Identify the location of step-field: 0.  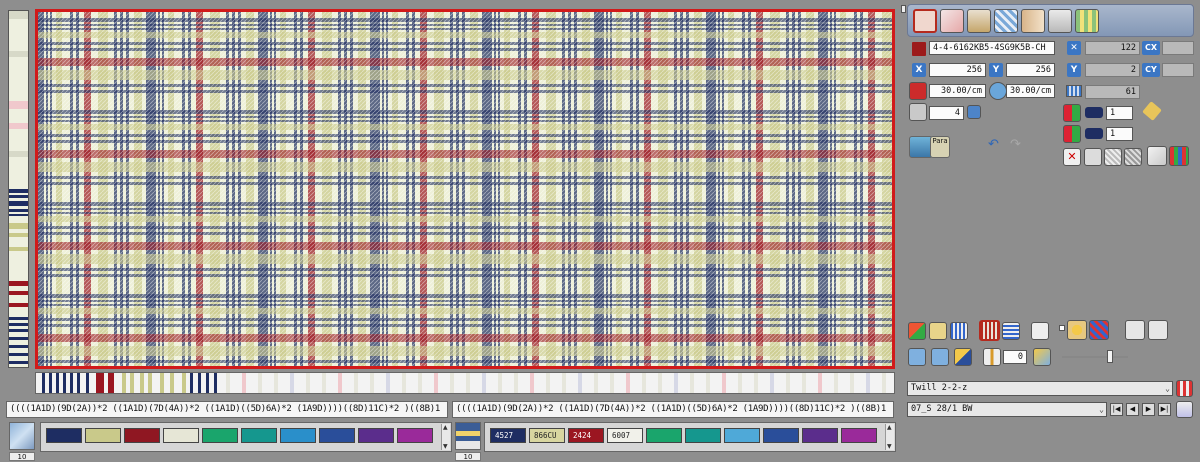
(1015, 357).